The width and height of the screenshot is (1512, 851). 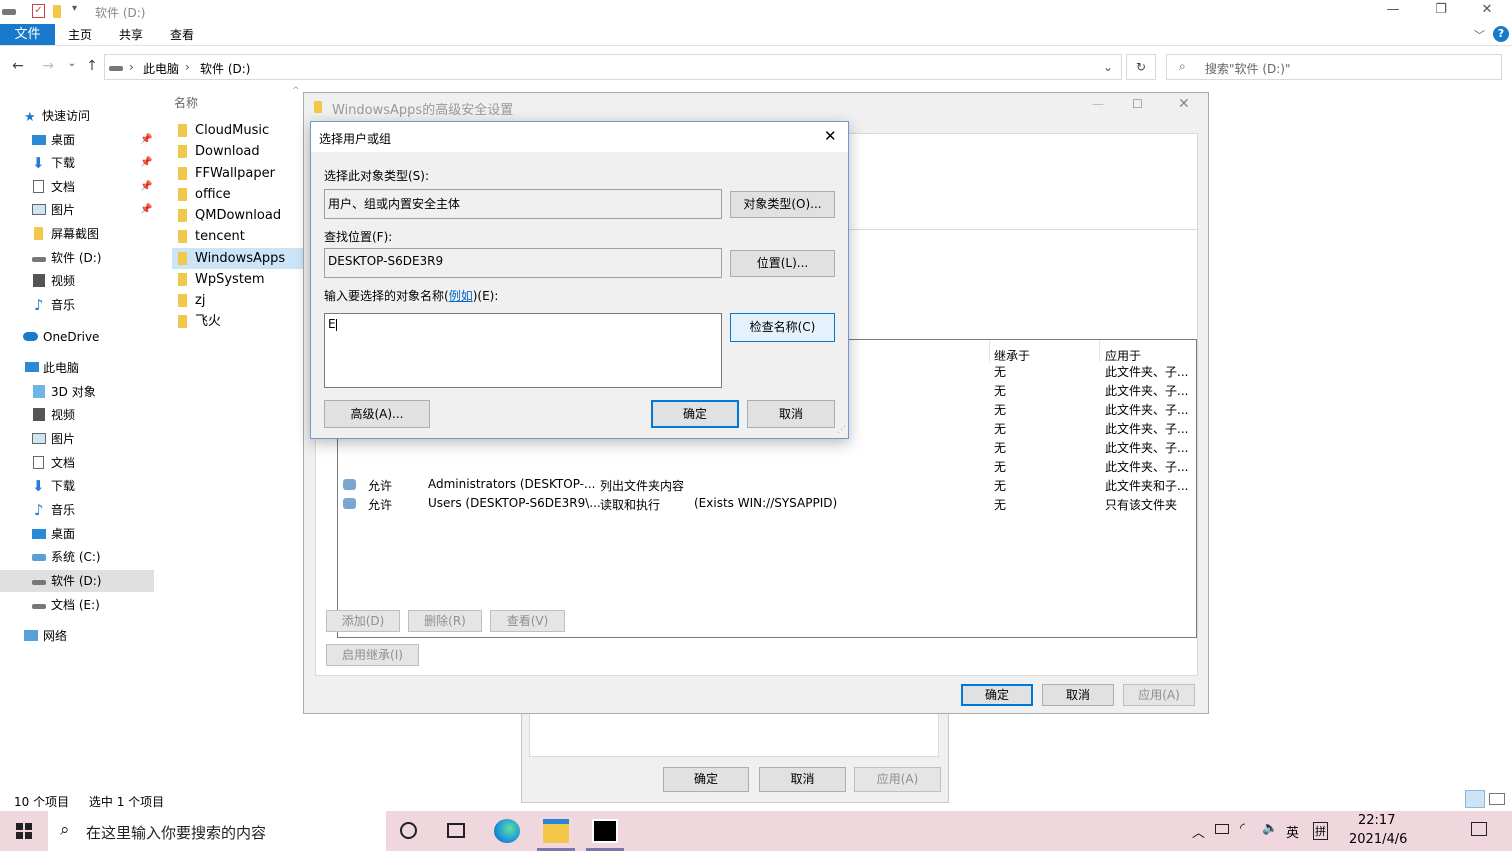 What do you see at coordinates (1479, 829) in the screenshot?
I see `notification-icon` at bounding box center [1479, 829].